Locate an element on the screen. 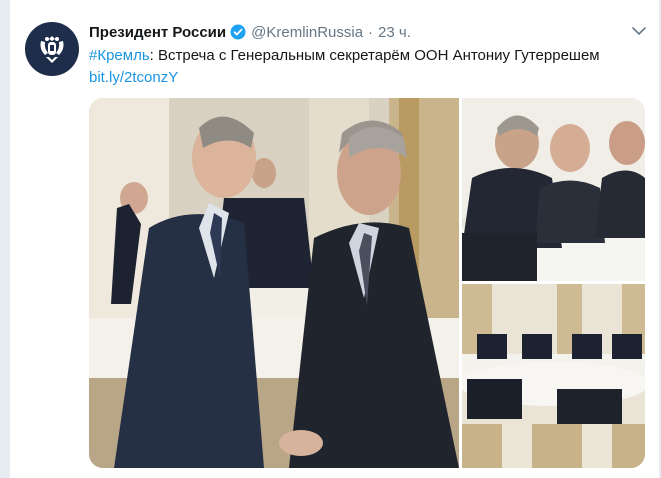  coat-of-arms-icon is located at coordinates (52, 49).